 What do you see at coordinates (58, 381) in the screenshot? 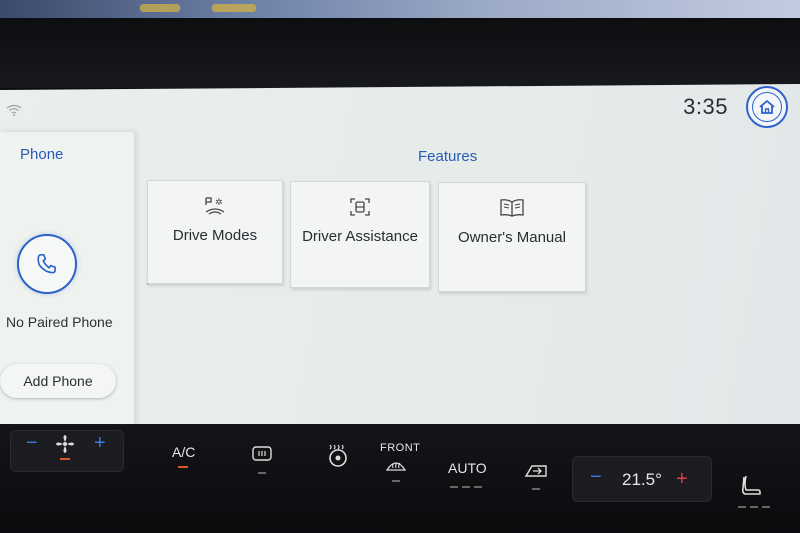
I see `add-phone-button: Add Phone` at bounding box center [58, 381].